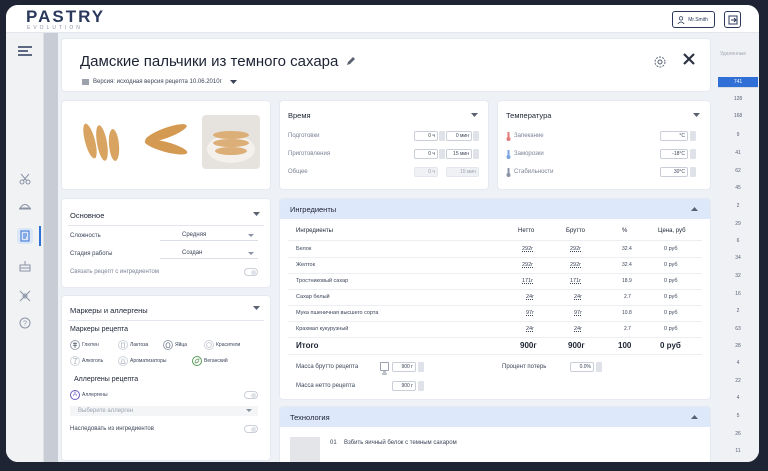  I want to click on prep-hours-input: 0 ч, so click(426, 136).